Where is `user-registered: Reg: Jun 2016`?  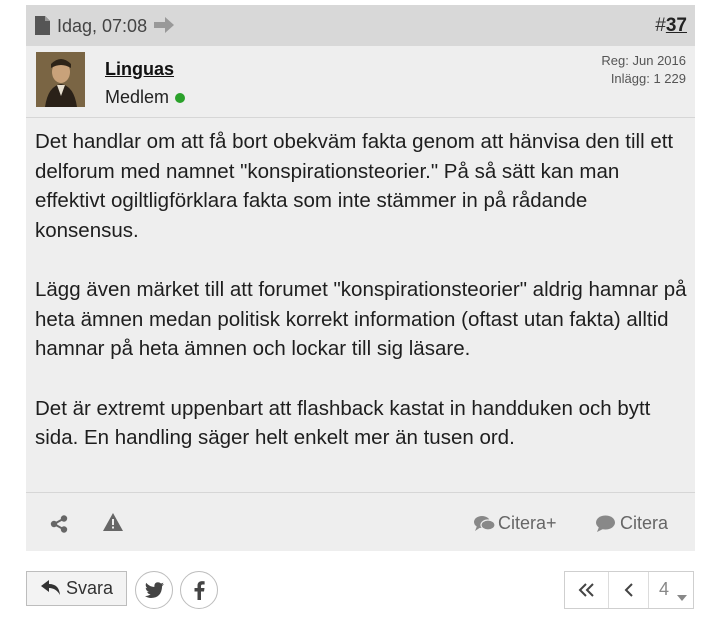
user-registered: Reg: Jun 2016 is located at coordinates (643, 60).